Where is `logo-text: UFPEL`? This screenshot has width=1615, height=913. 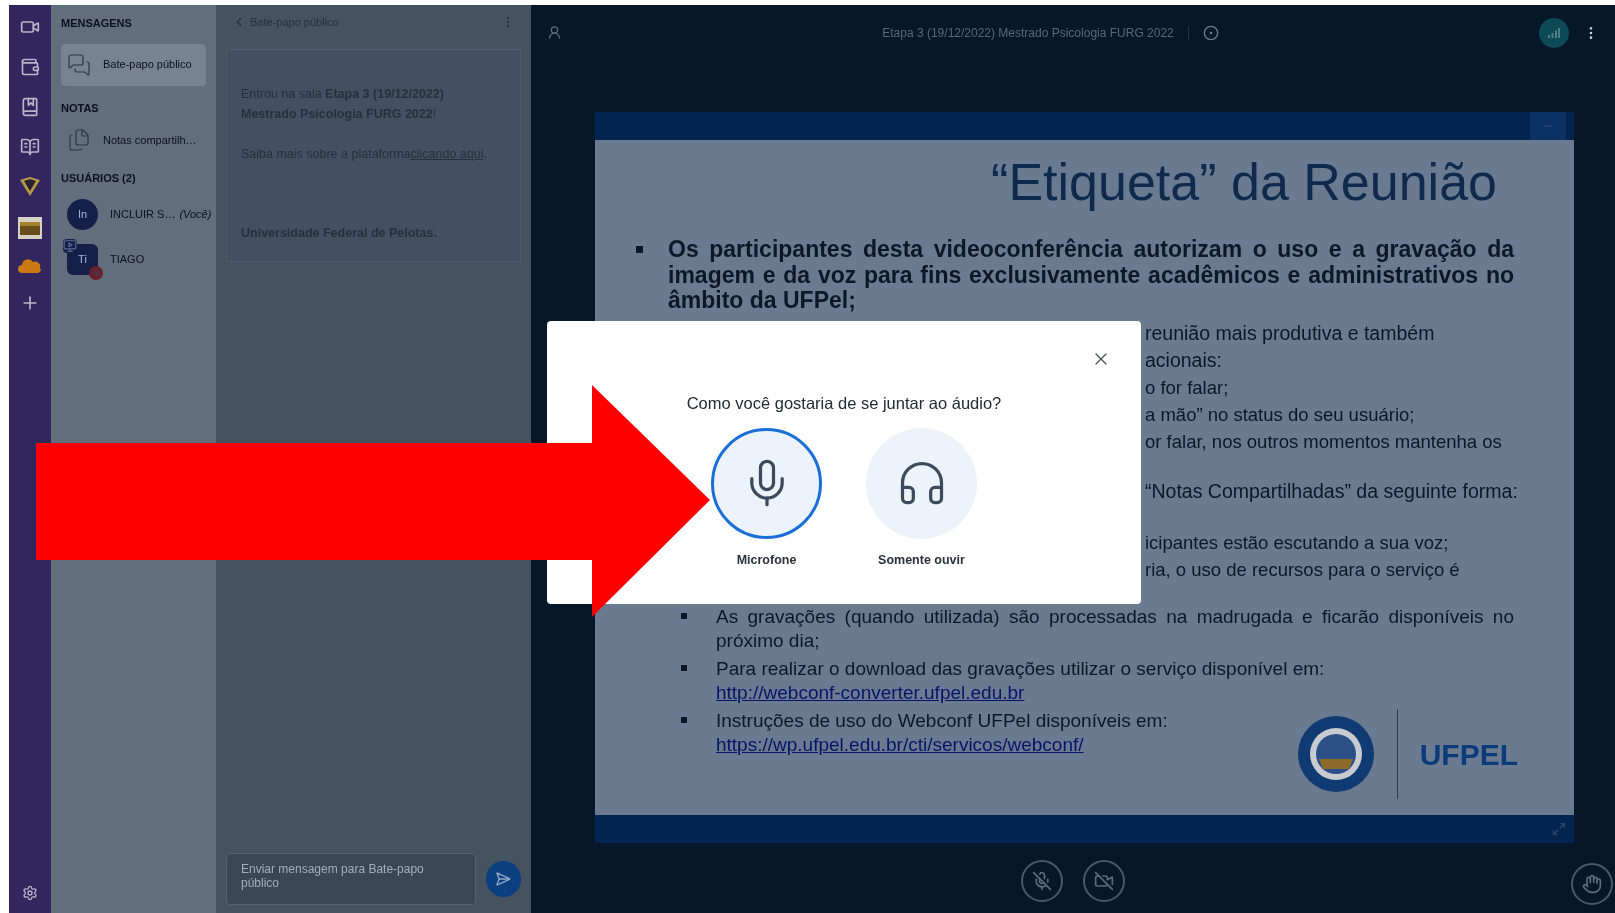
logo-text: UFPEL is located at coordinates (1468, 754).